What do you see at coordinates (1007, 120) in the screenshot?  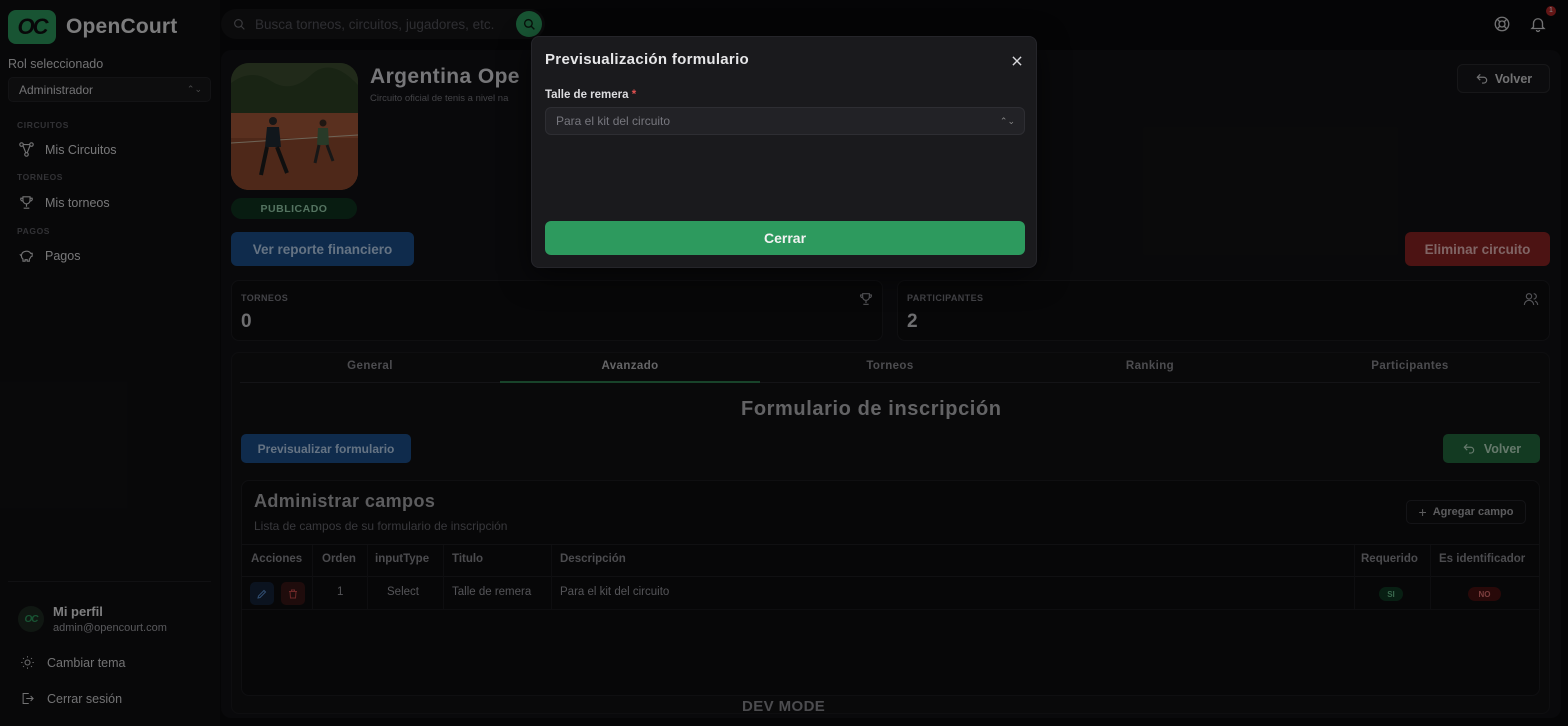 I see `chevron-updown-icon: ⌃⌄` at bounding box center [1007, 120].